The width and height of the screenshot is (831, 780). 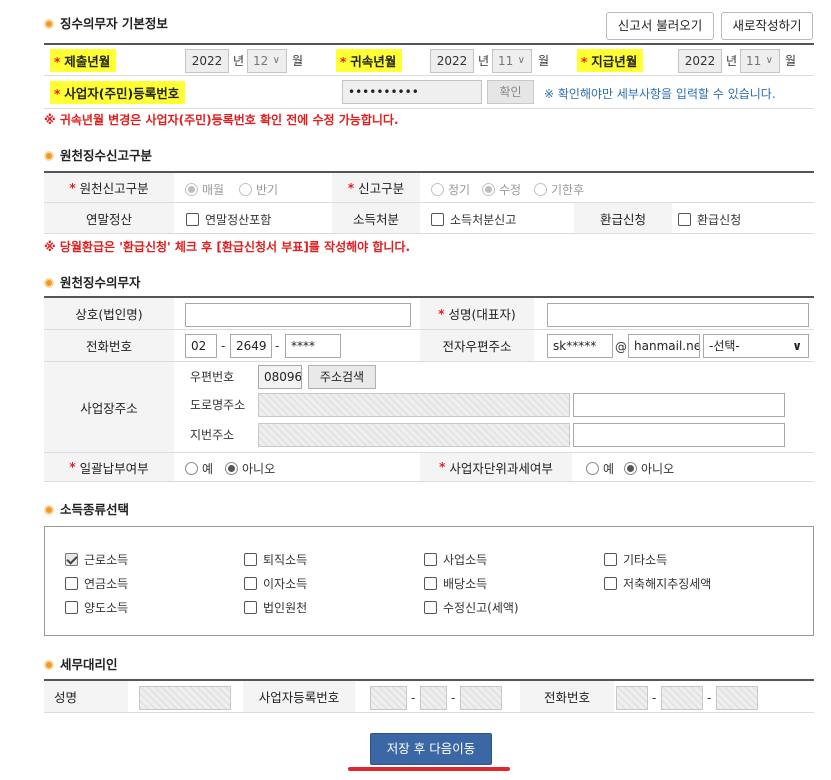 What do you see at coordinates (664, 346) in the screenshot?
I see `email-domain-input: hanmail.net` at bounding box center [664, 346].